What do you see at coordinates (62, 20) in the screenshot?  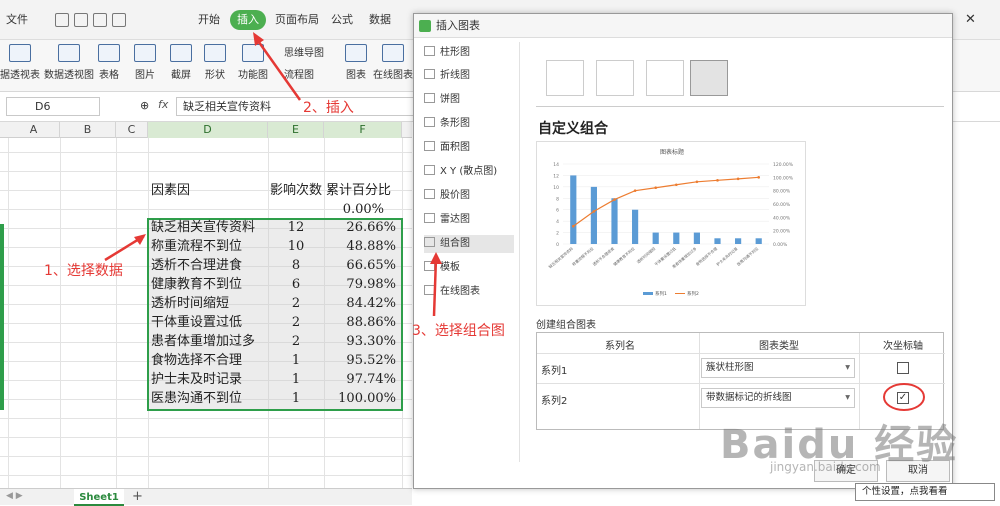 I see `save-icon` at bounding box center [62, 20].